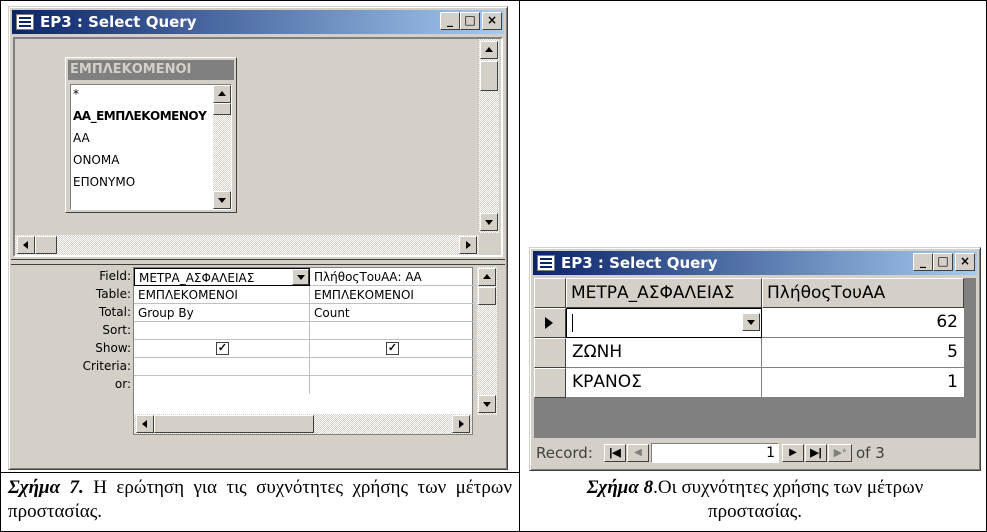  I want to click on row-label-field: Field:, so click(115, 276).